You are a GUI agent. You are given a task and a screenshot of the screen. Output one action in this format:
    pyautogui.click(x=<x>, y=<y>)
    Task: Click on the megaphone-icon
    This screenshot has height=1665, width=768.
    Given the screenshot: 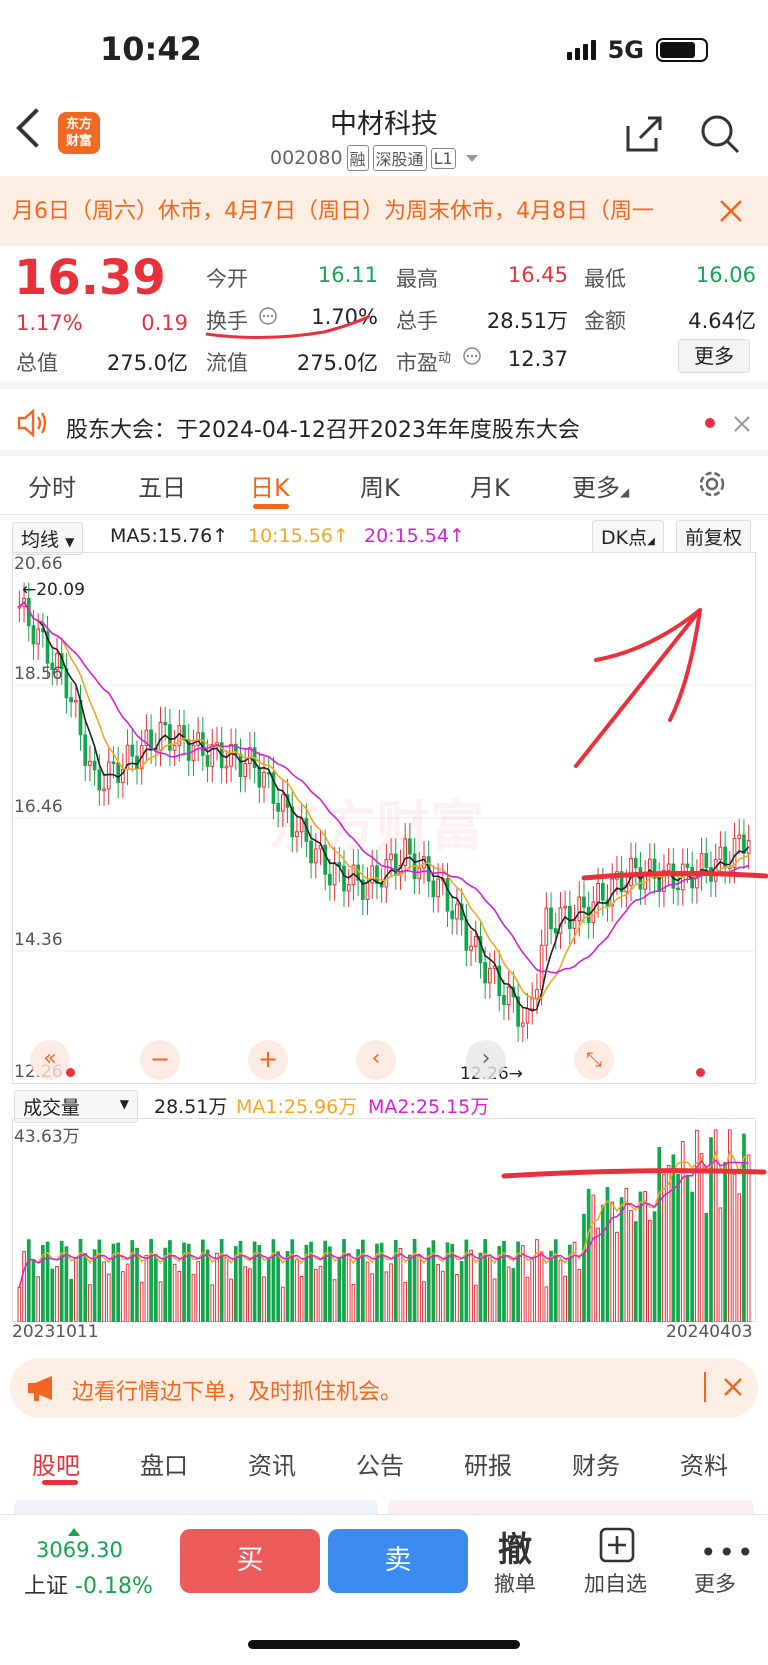 What is the action you would take?
    pyautogui.click(x=40, y=1388)
    